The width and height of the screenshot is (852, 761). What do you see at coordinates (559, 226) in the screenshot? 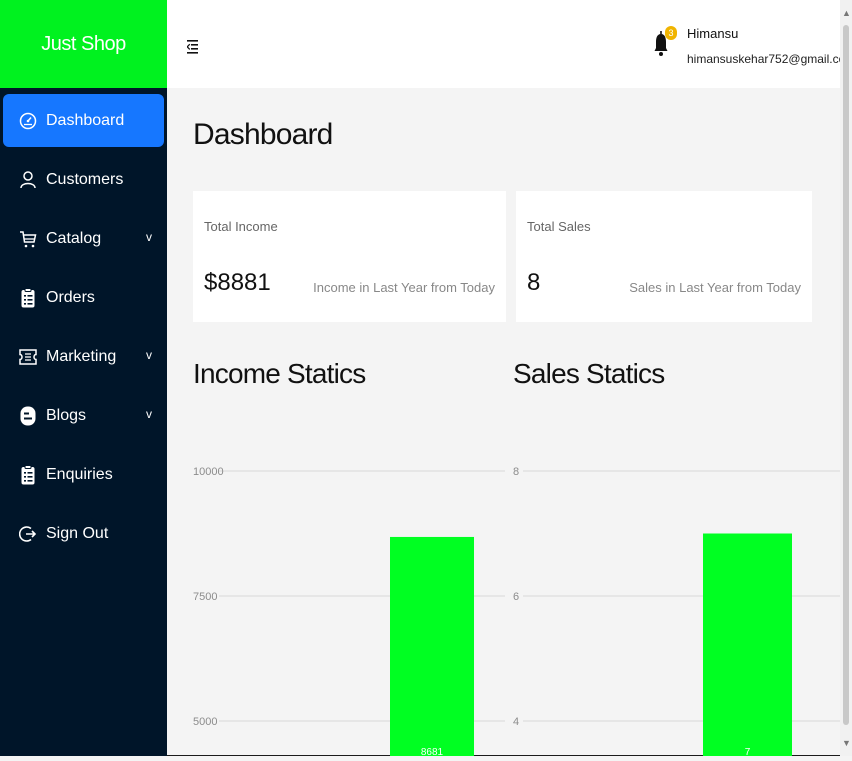
I see `card-label: Total Sales` at bounding box center [559, 226].